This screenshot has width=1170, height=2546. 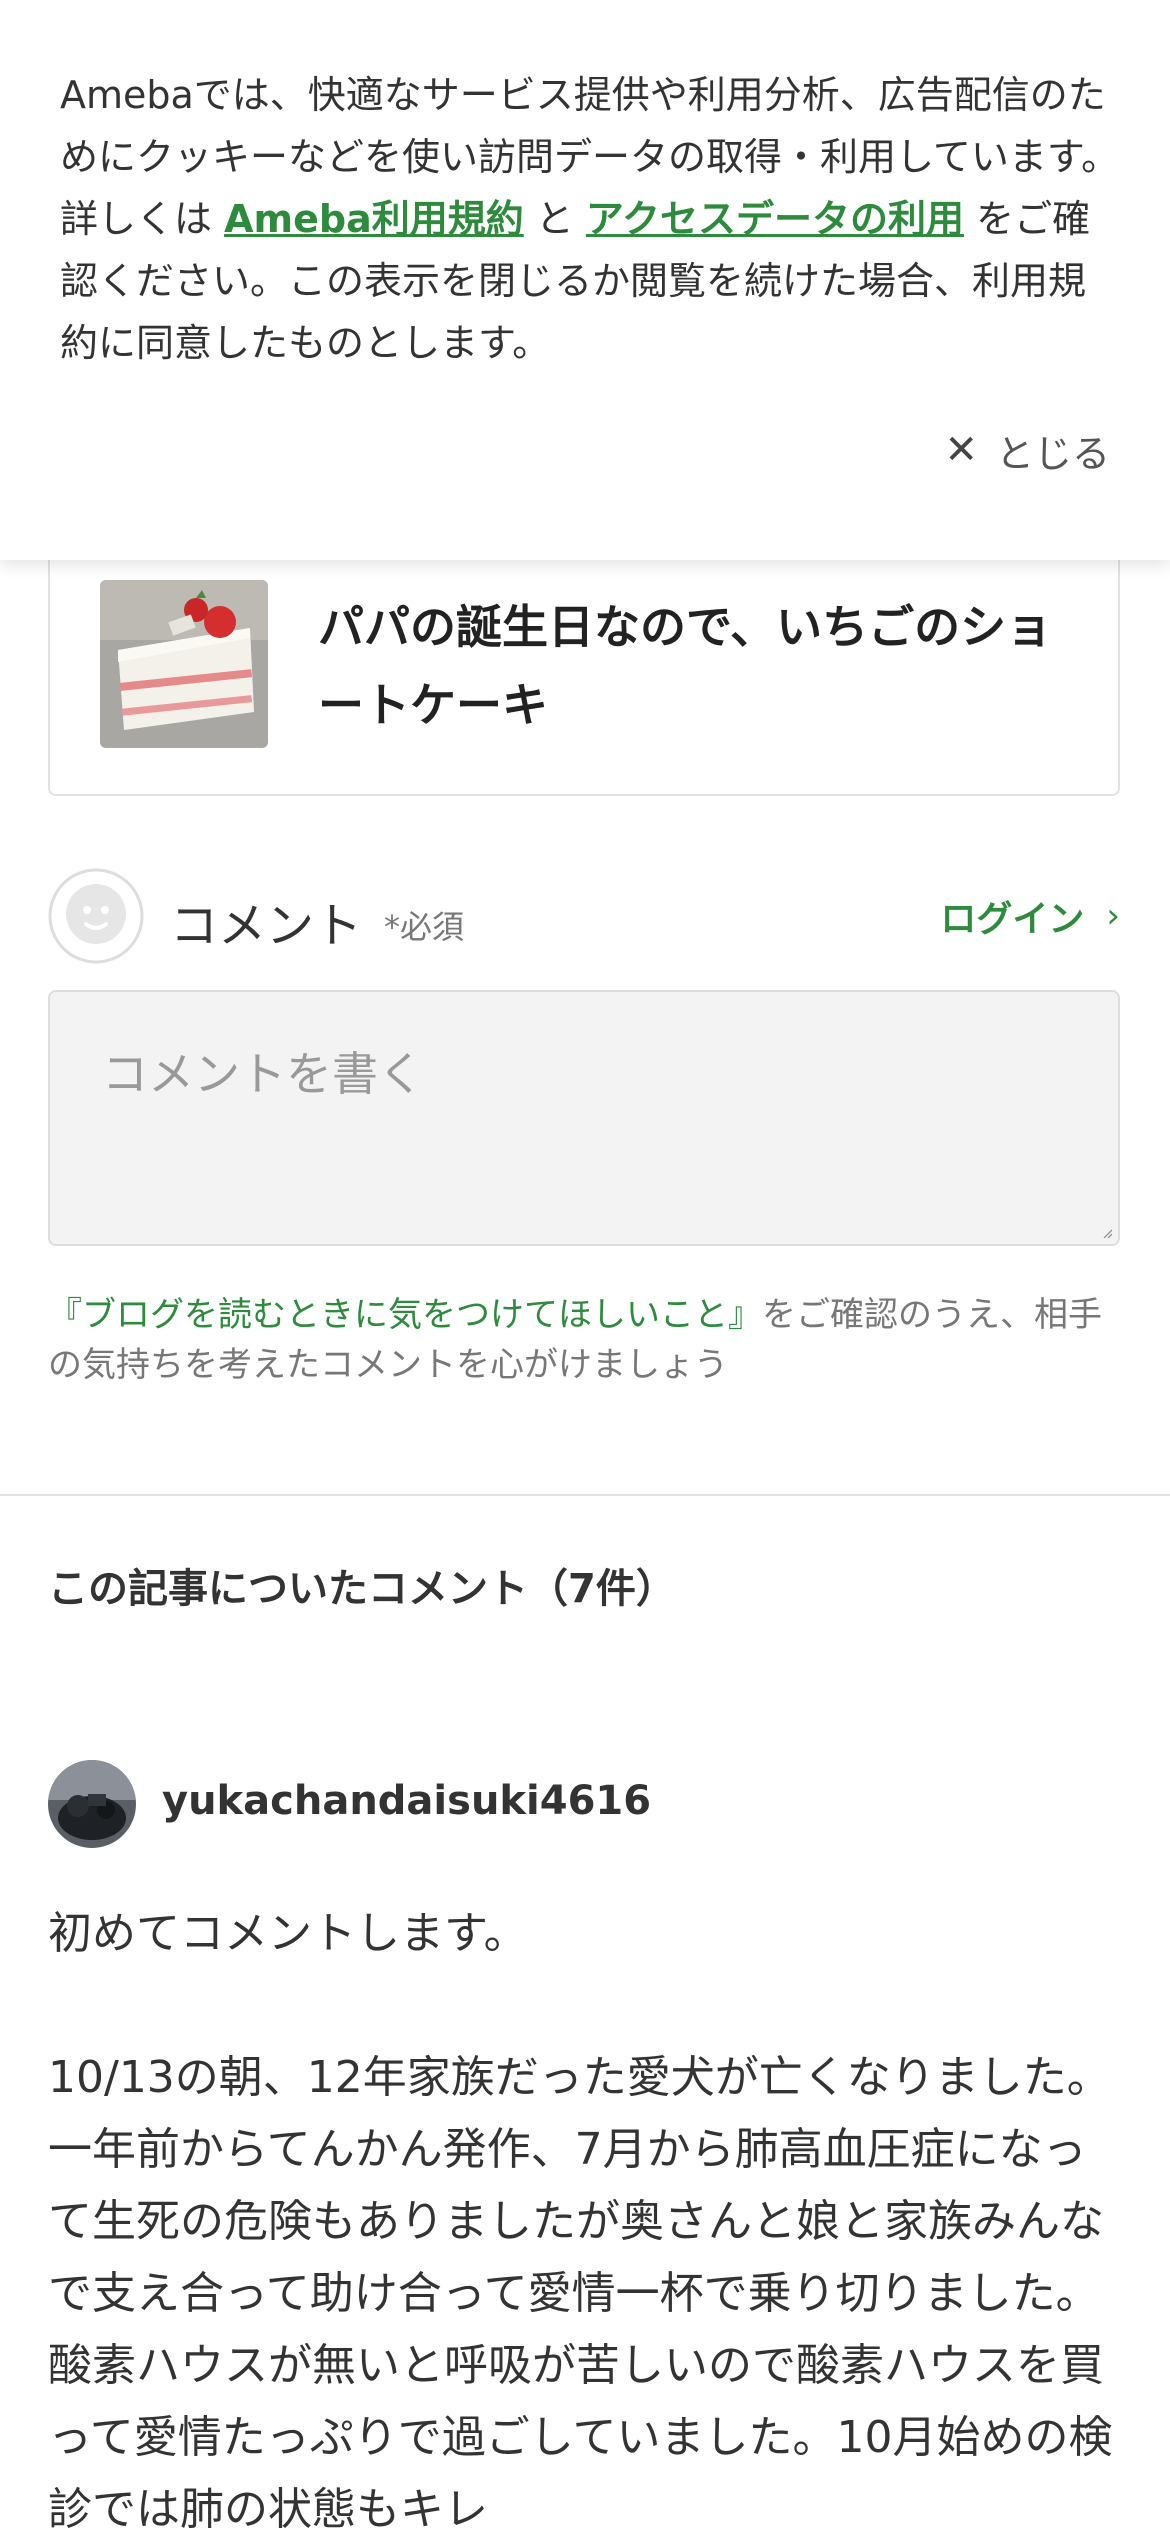 What do you see at coordinates (362, 1589) in the screenshot?
I see `comments-heading: この記事についたコメント（7件）` at bounding box center [362, 1589].